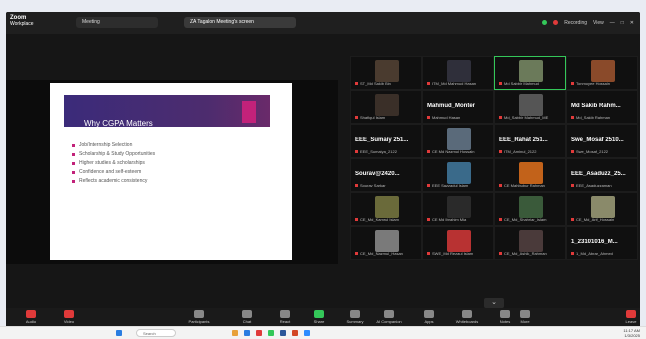 The width and height of the screenshot is (646, 339). I want to click on slide-bullet: Scholarship & Study Opportunities, so click(113, 154).